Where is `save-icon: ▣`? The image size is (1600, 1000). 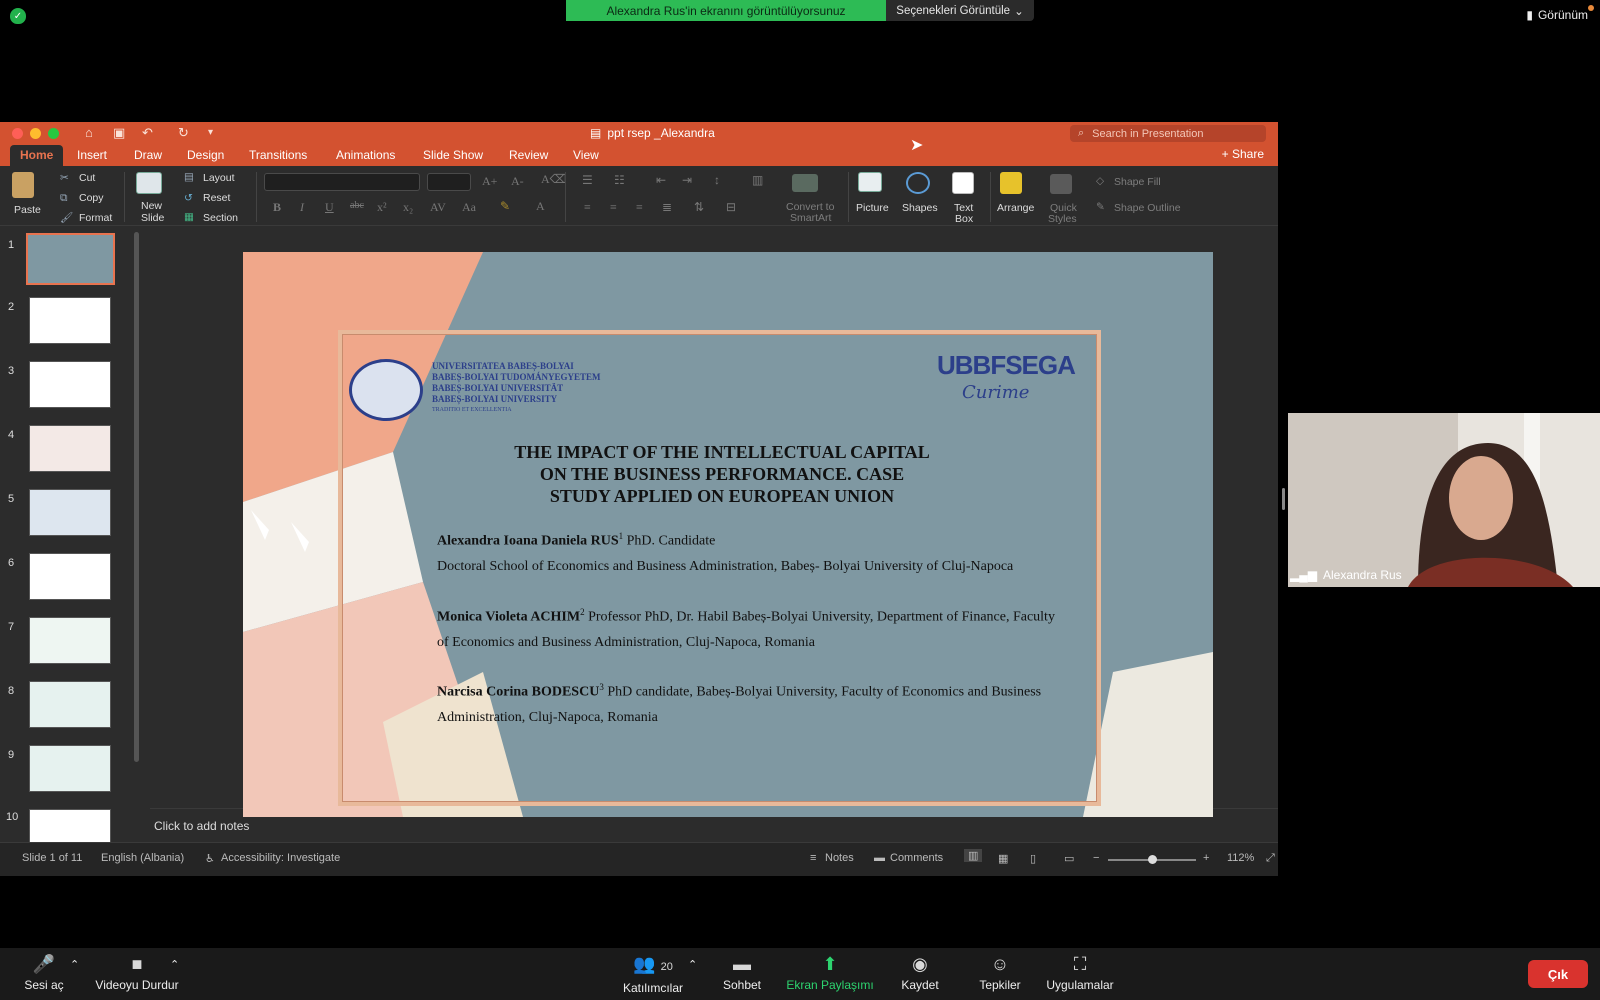 save-icon: ▣ is located at coordinates (119, 133).